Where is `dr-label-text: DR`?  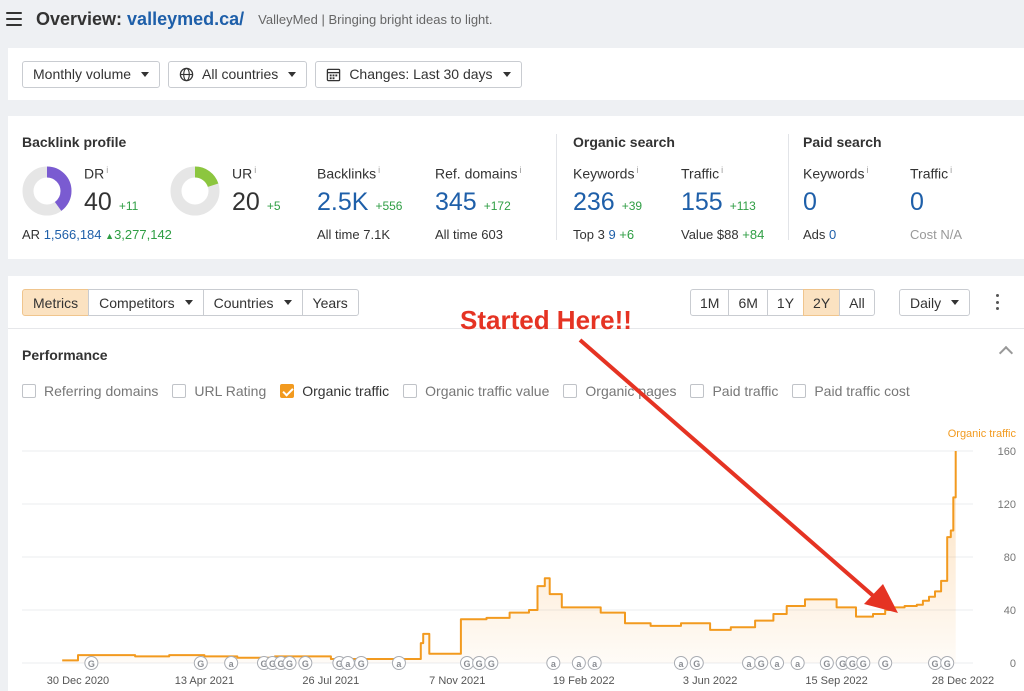 dr-label-text: DR is located at coordinates (94, 173).